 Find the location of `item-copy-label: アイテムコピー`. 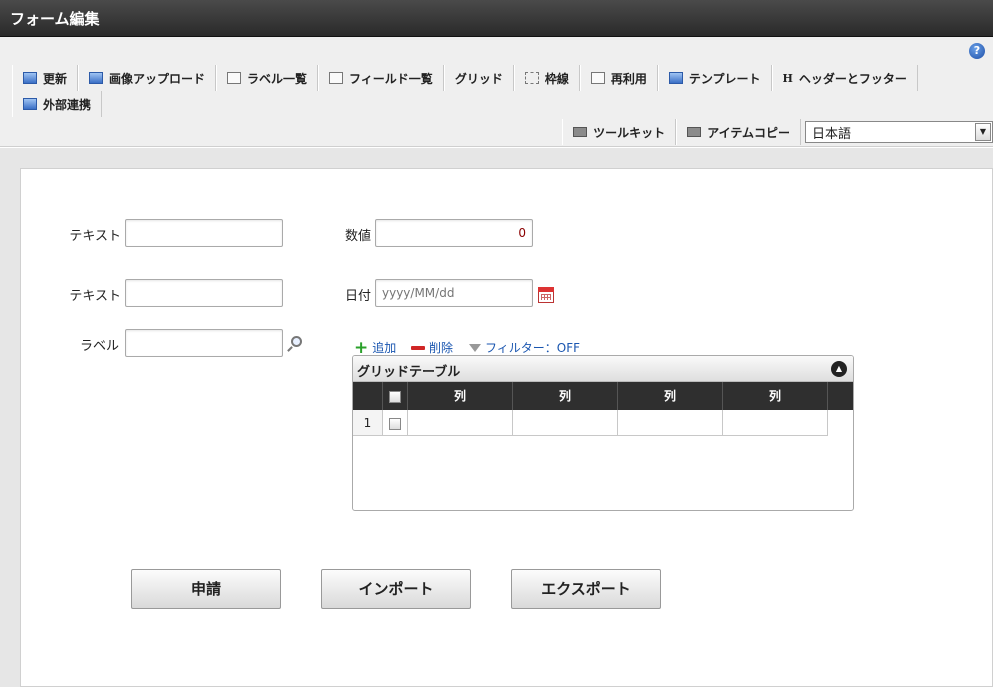

item-copy-label: アイテムコピー is located at coordinates (748, 132).